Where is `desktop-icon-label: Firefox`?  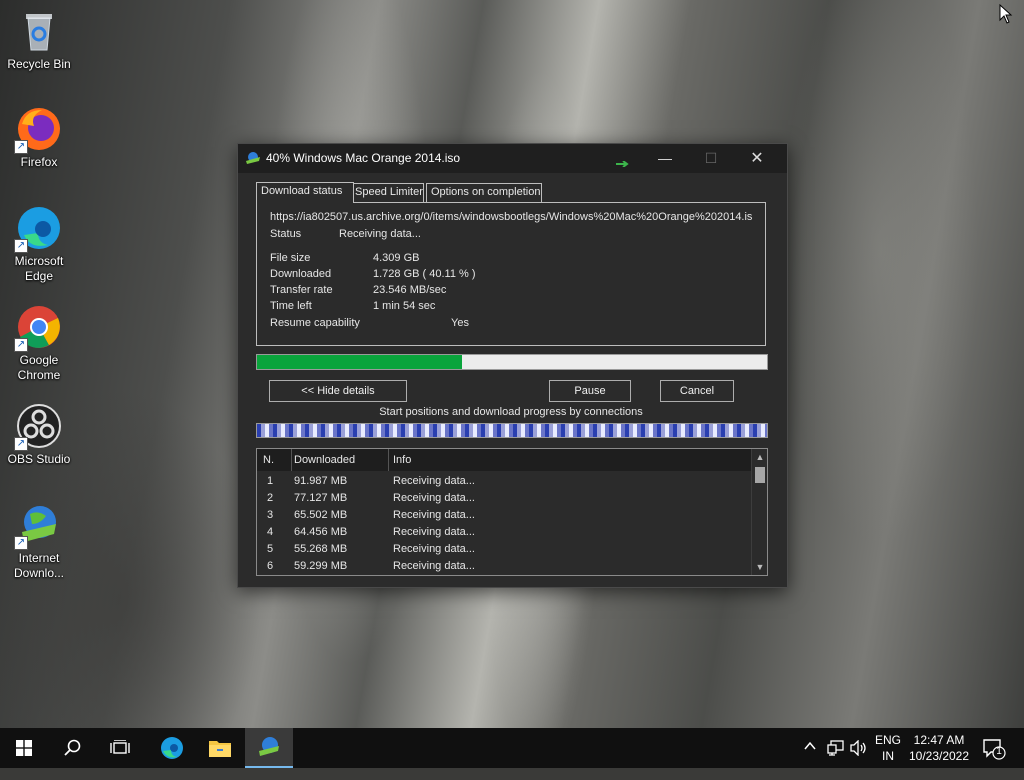 desktop-icon-label: Firefox is located at coordinates (39, 162).